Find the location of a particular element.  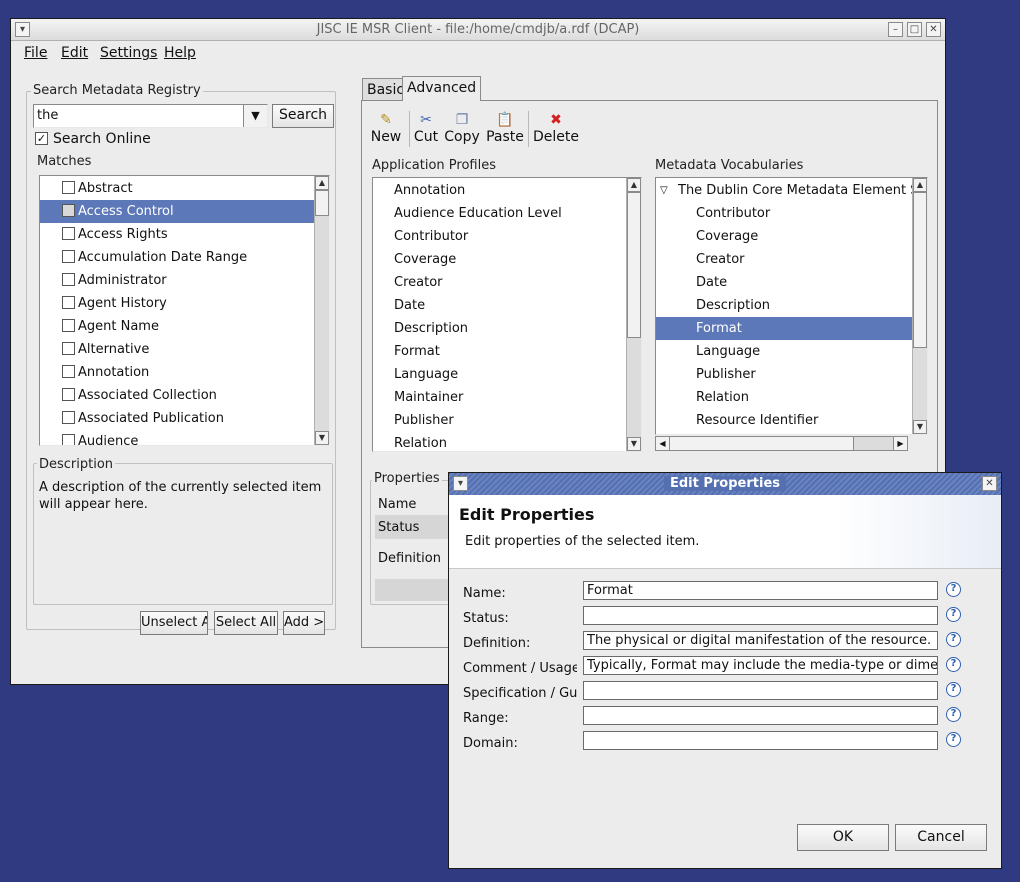

vocabulary-item: Format is located at coordinates (784, 328).